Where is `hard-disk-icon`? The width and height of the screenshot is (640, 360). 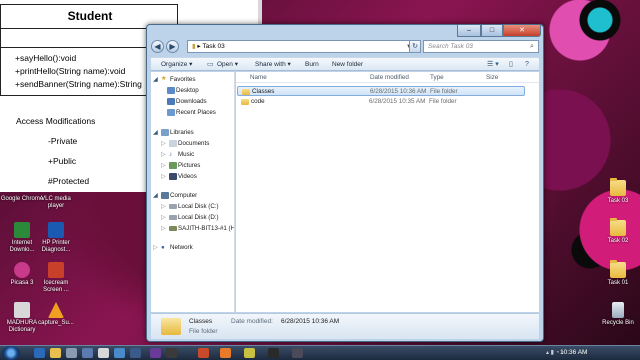 hard-disk-icon is located at coordinates (173, 206).